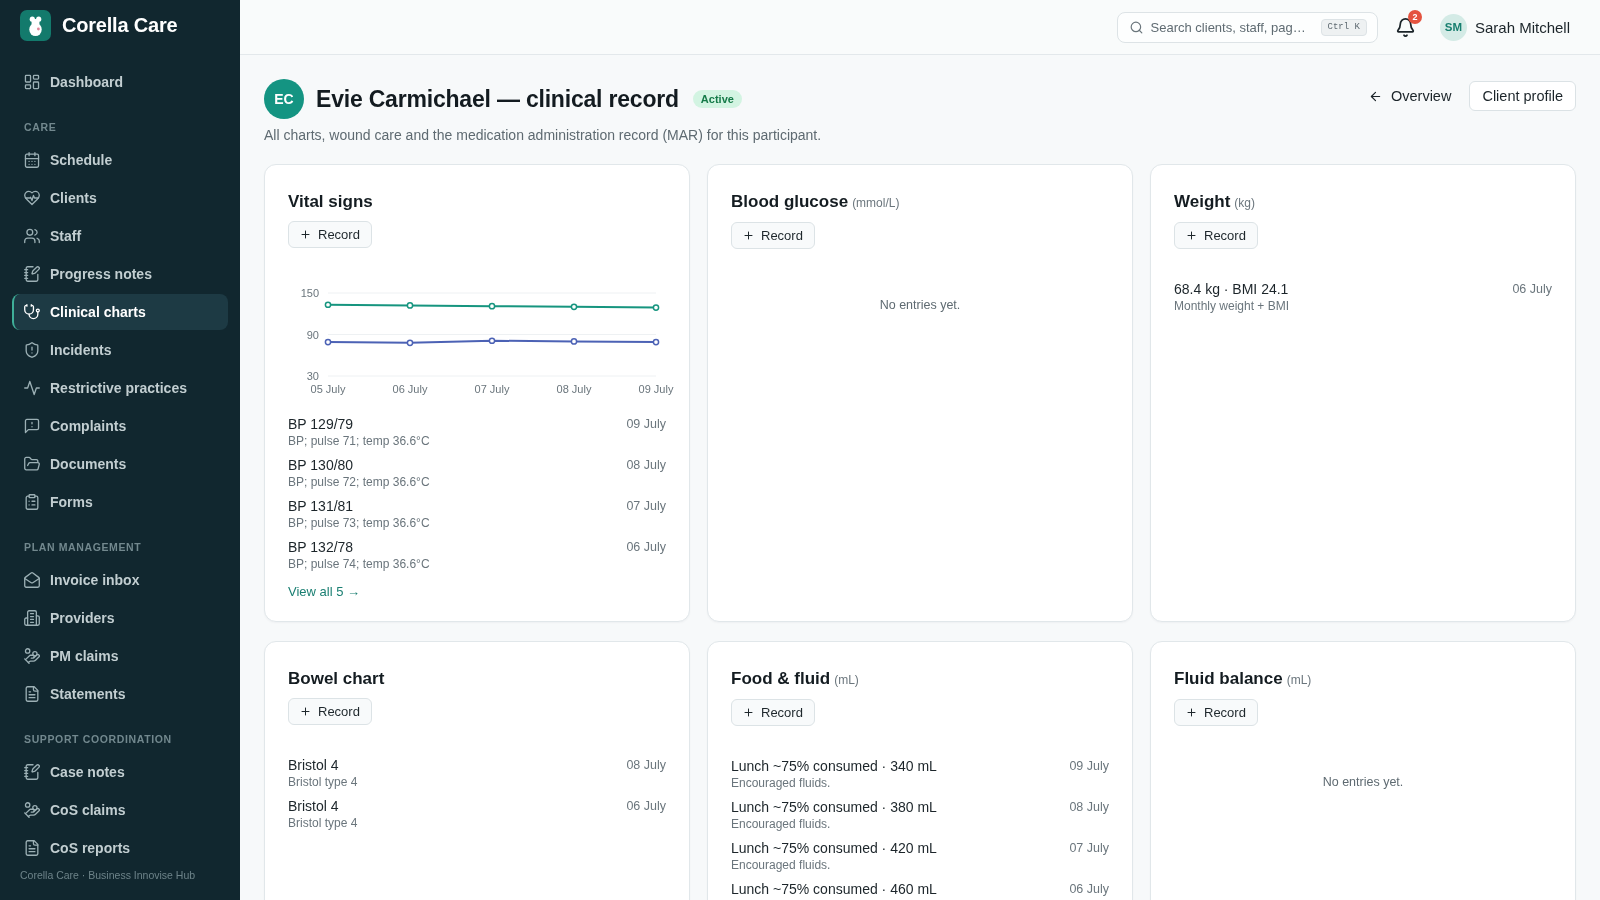 This screenshot has height=900, width=1600. I want to click on client-avatar: EC, so click(284, 99).